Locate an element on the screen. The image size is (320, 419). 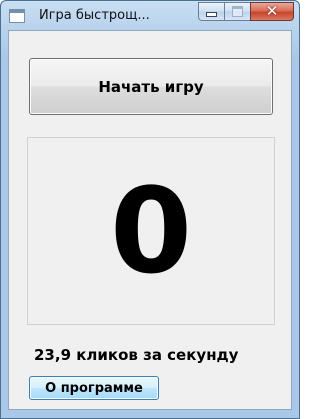
app-window-icon is located at coordinates (17, 16).